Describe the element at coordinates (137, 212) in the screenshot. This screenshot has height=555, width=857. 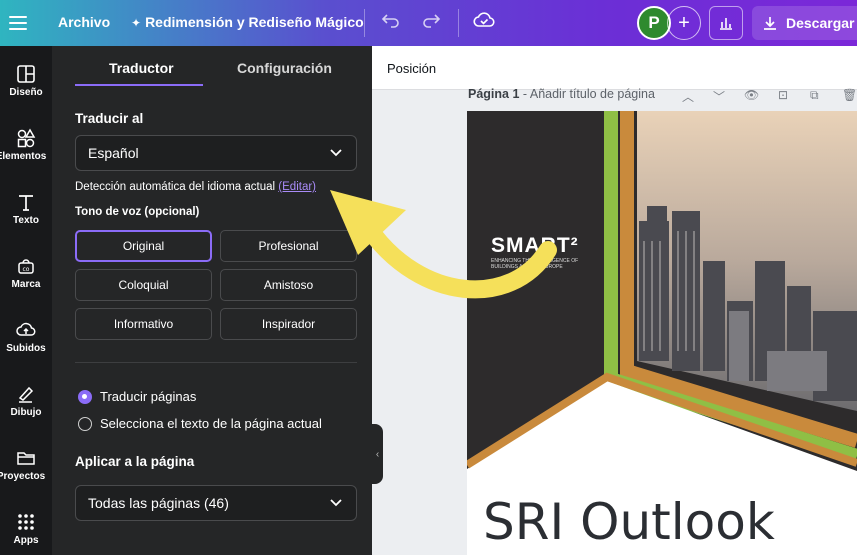
I see `tone-label: Tono de voz (opcional)` at that location.